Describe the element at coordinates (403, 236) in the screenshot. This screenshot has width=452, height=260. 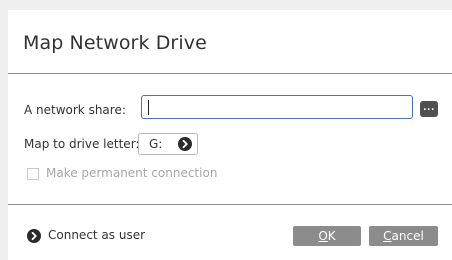
I see `cancel-button: Cancel` at that location.